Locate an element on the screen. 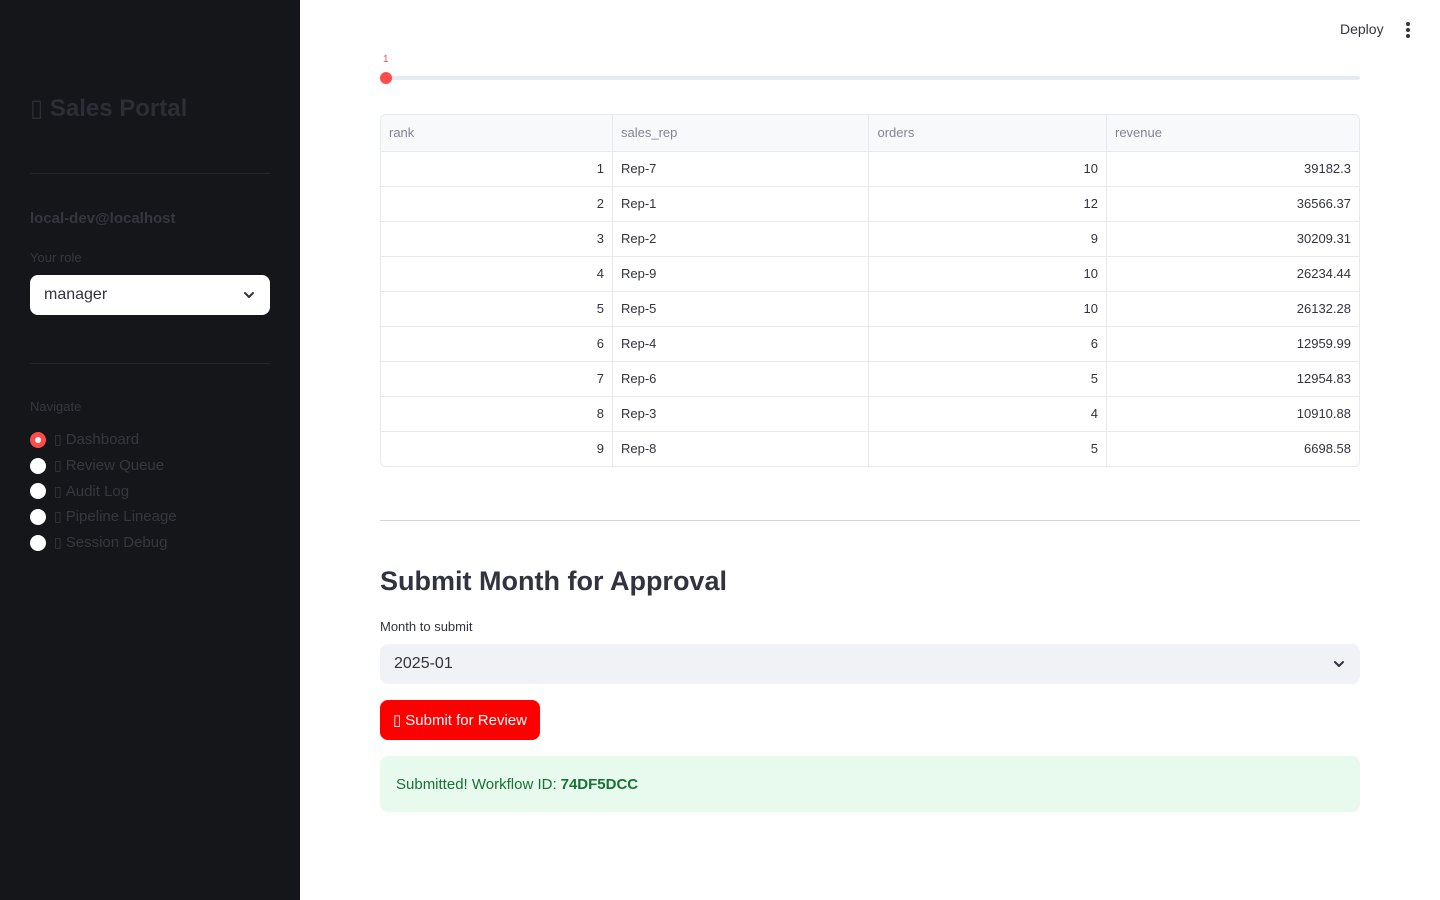 The width and height of the screenshot is (1440, 900). role-select: manager is located at coordinates (150, 295).